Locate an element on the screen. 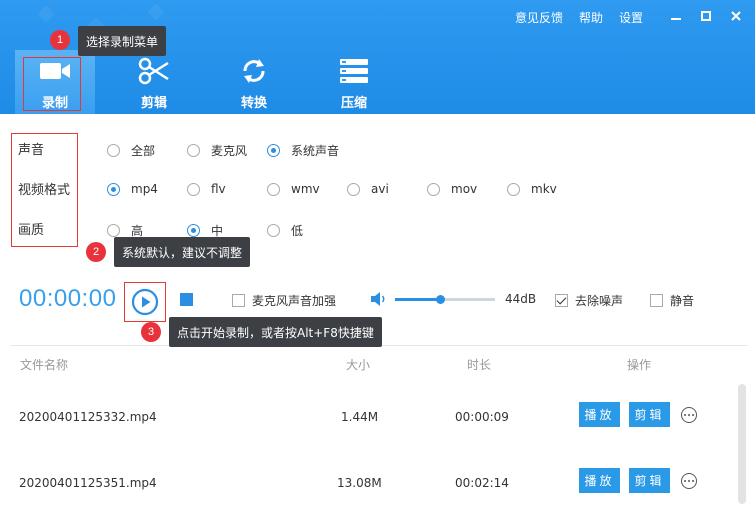  top-links: 意见反馈 帮助 设置 is located at coordinates (571, 17).